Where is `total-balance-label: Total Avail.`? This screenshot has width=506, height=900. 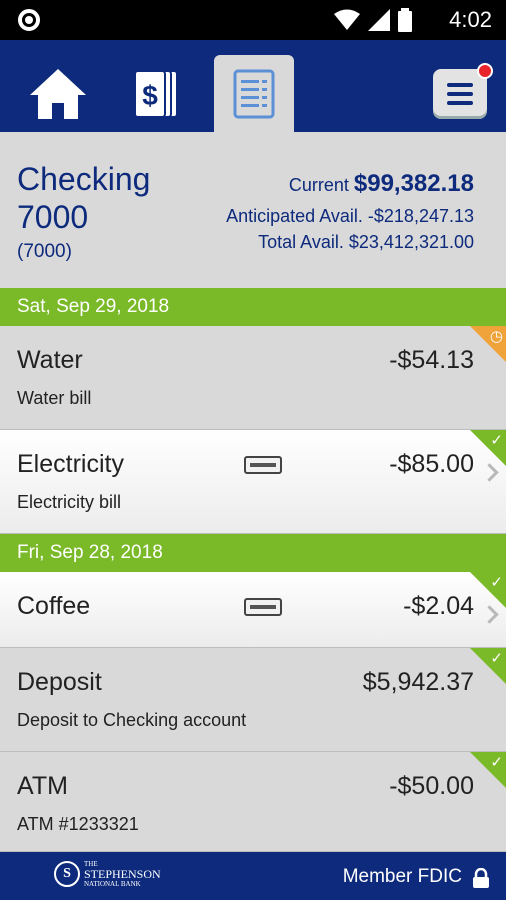 total-balance-label: Total Avail. is located at coordinates (301, 242).